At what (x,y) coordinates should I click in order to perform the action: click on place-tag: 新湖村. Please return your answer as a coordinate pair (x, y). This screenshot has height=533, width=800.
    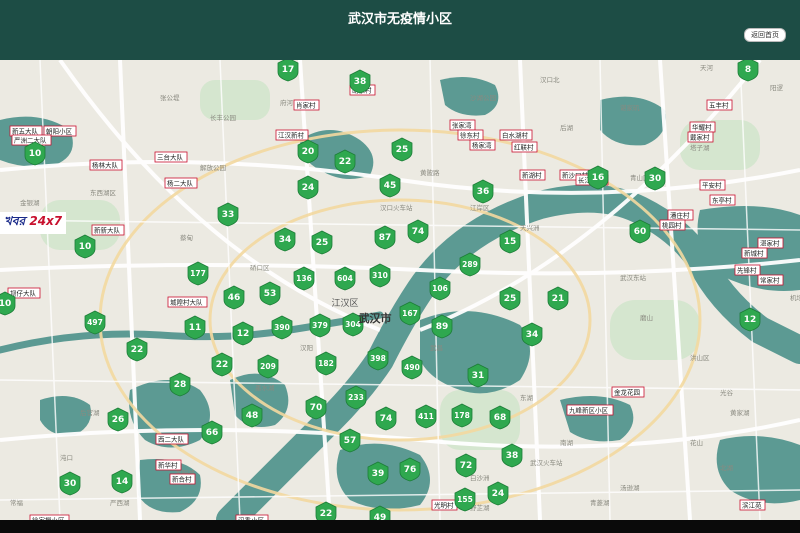
    Looking at the image, I should click on (532, 175).